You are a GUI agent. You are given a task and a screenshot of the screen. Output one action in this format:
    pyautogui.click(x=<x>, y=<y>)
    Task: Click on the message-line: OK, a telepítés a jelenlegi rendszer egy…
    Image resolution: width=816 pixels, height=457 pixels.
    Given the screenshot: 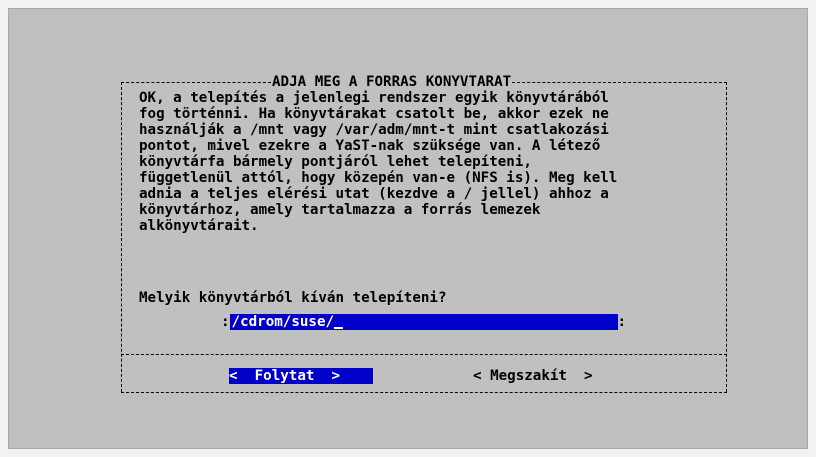 What is the action you would take?
    pyautogui.click(x=374, y=98)
    